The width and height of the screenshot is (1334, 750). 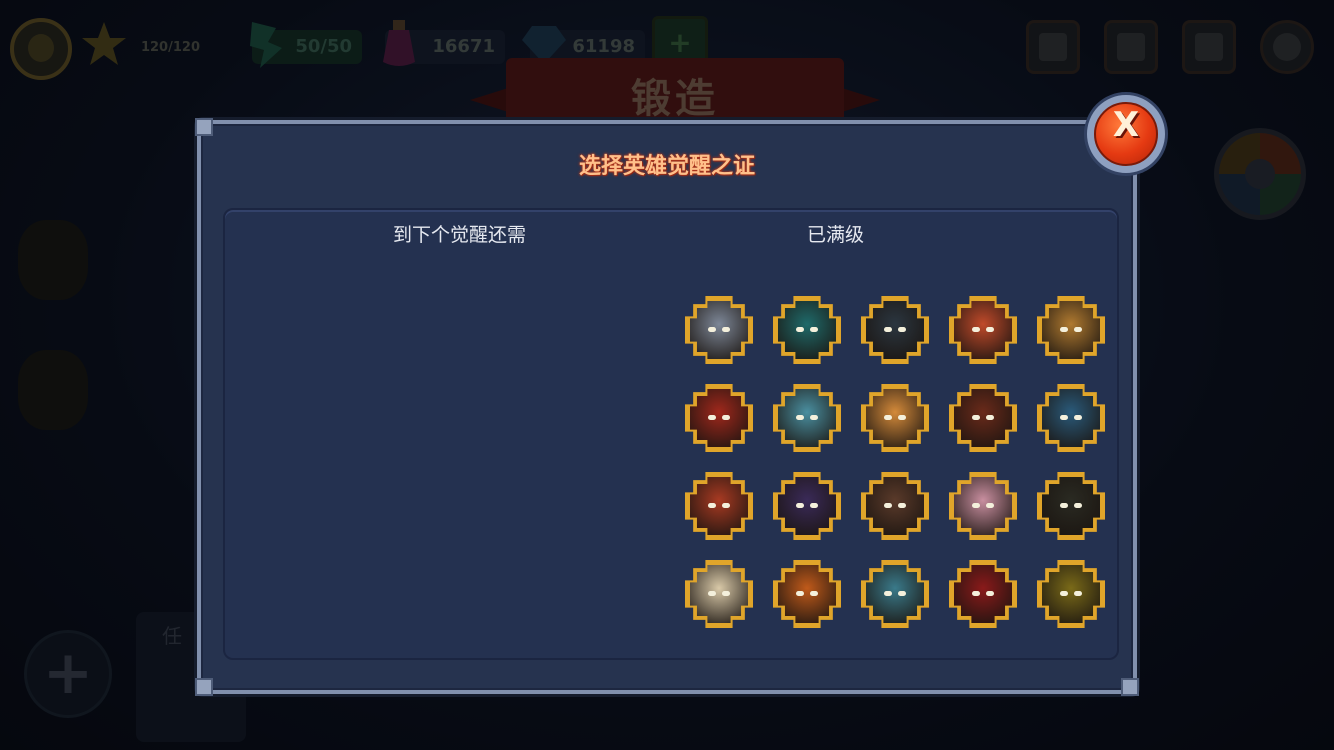 I want to click on close-button: X, so click(x=1126, y=134).